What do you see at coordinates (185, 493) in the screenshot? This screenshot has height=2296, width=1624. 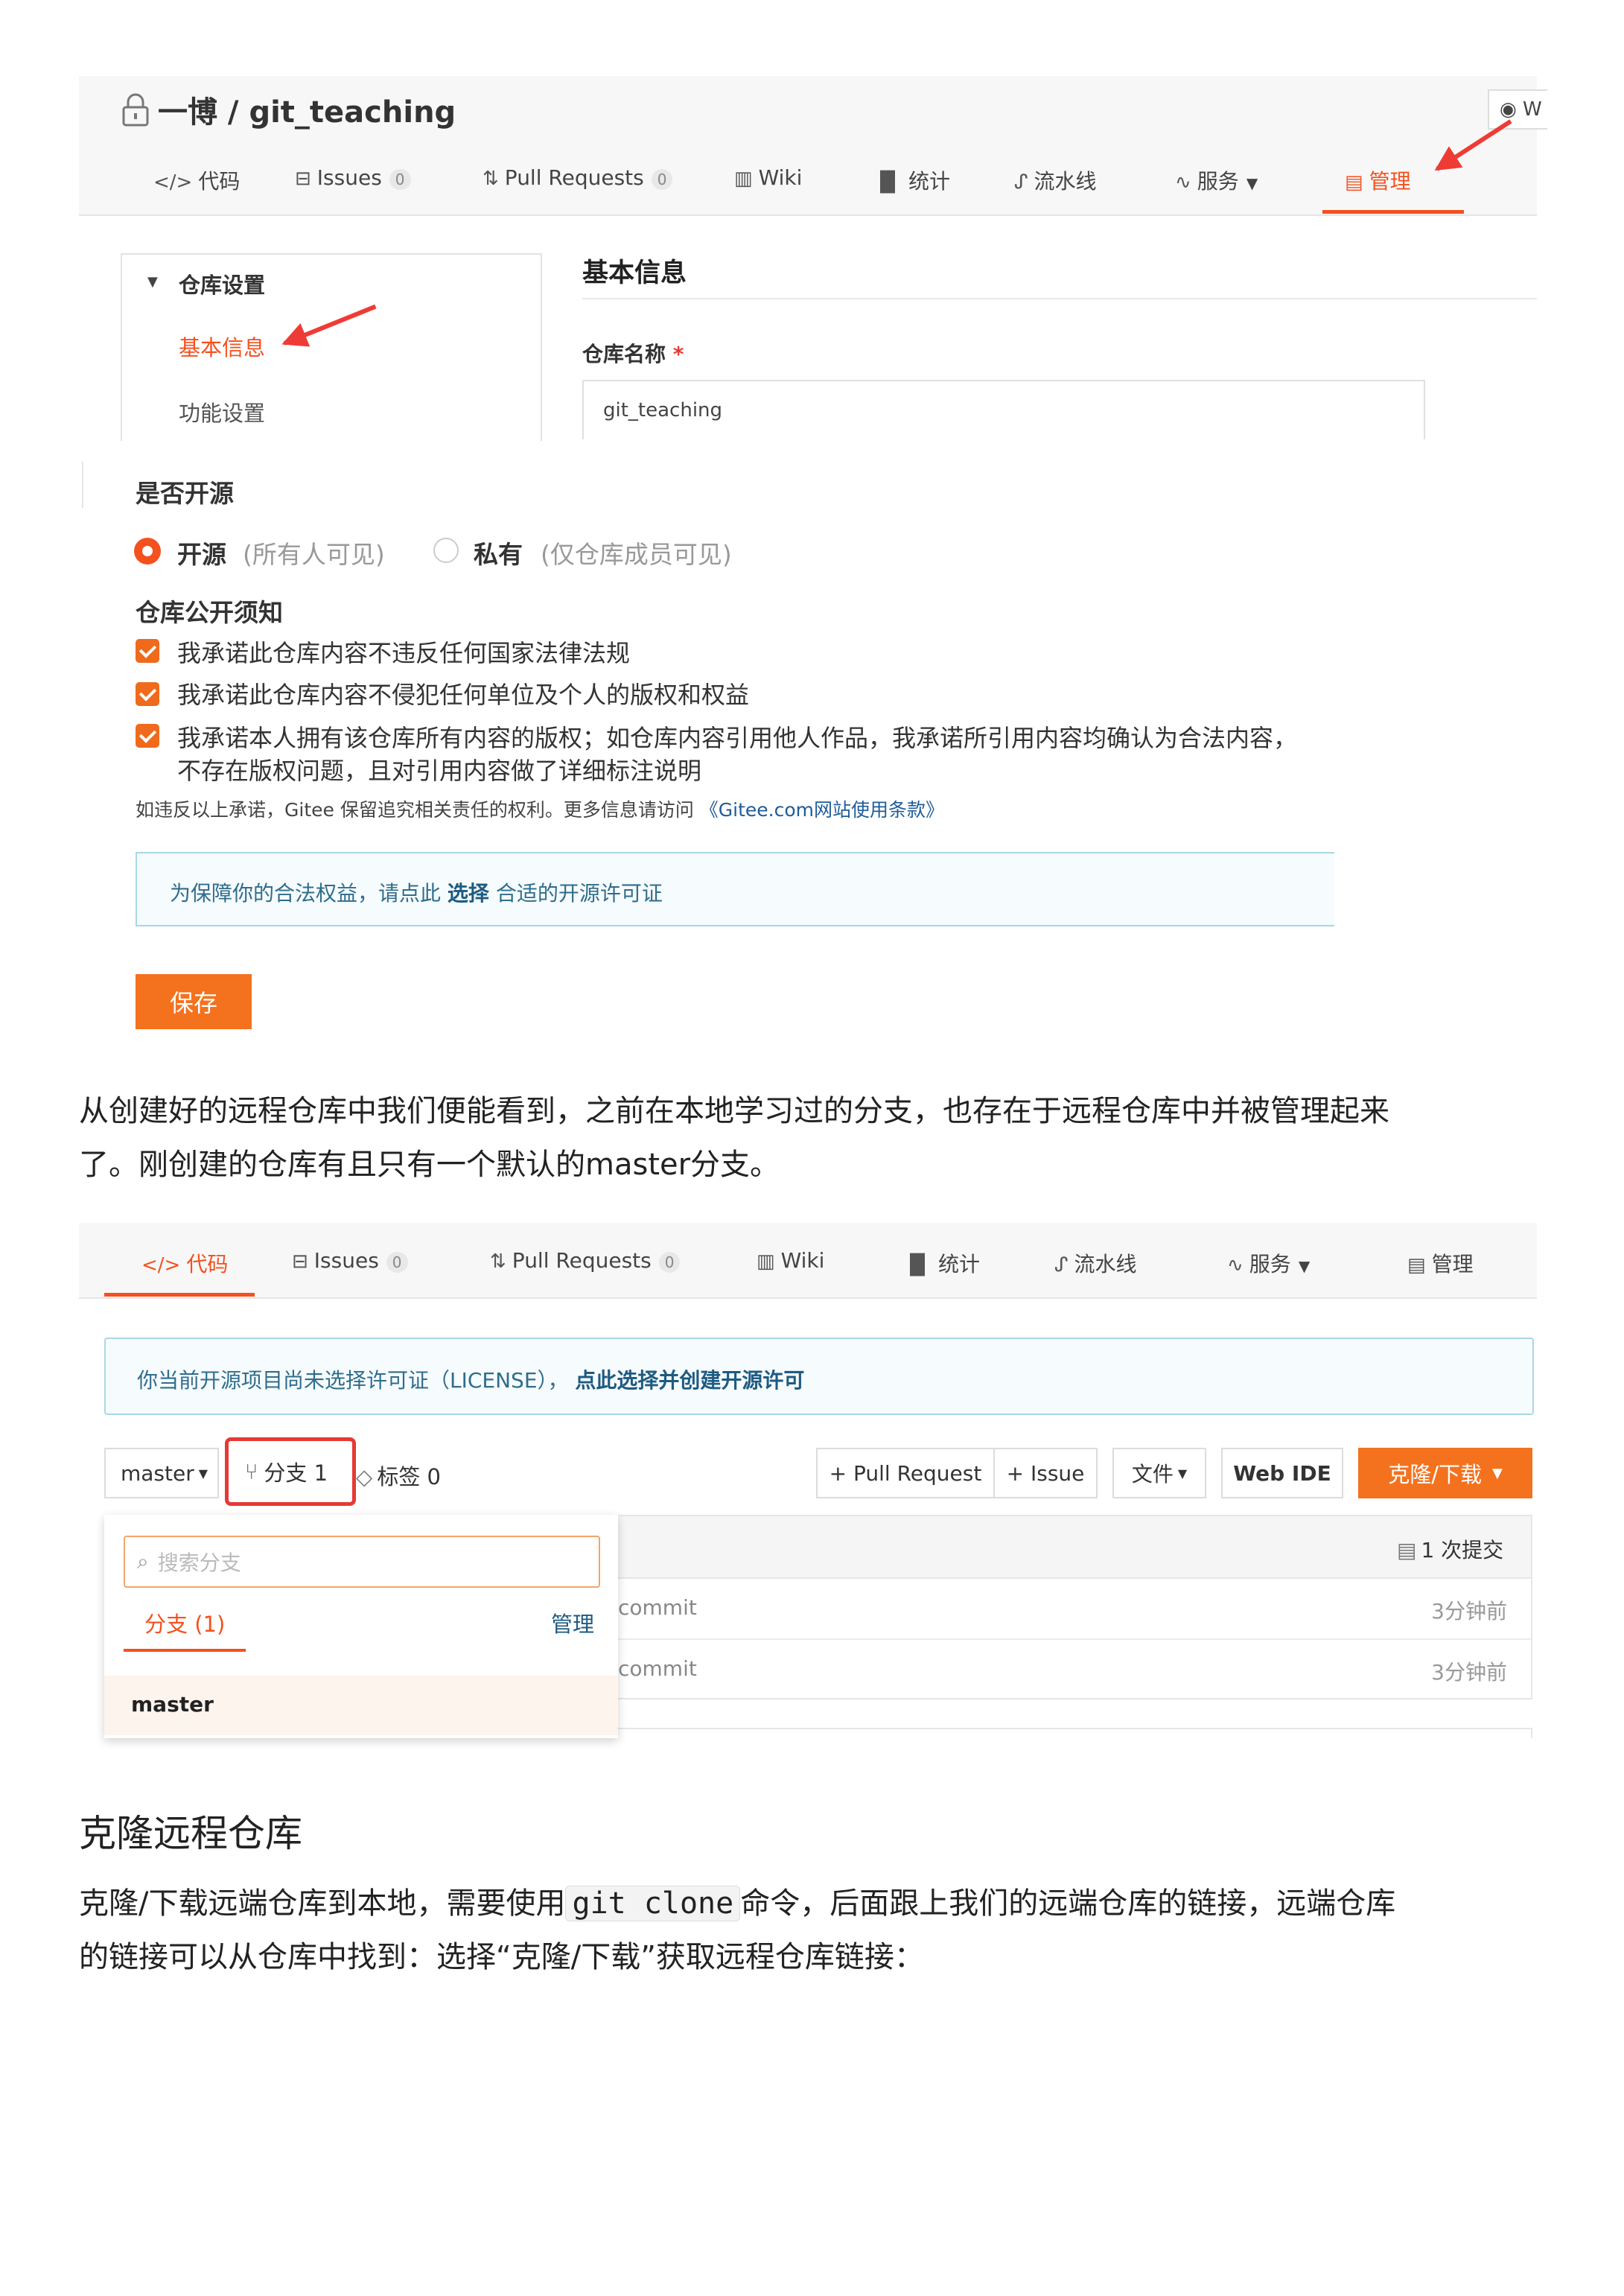 I see `open-source-label: 是否开源` at bounding box center [185, 493].